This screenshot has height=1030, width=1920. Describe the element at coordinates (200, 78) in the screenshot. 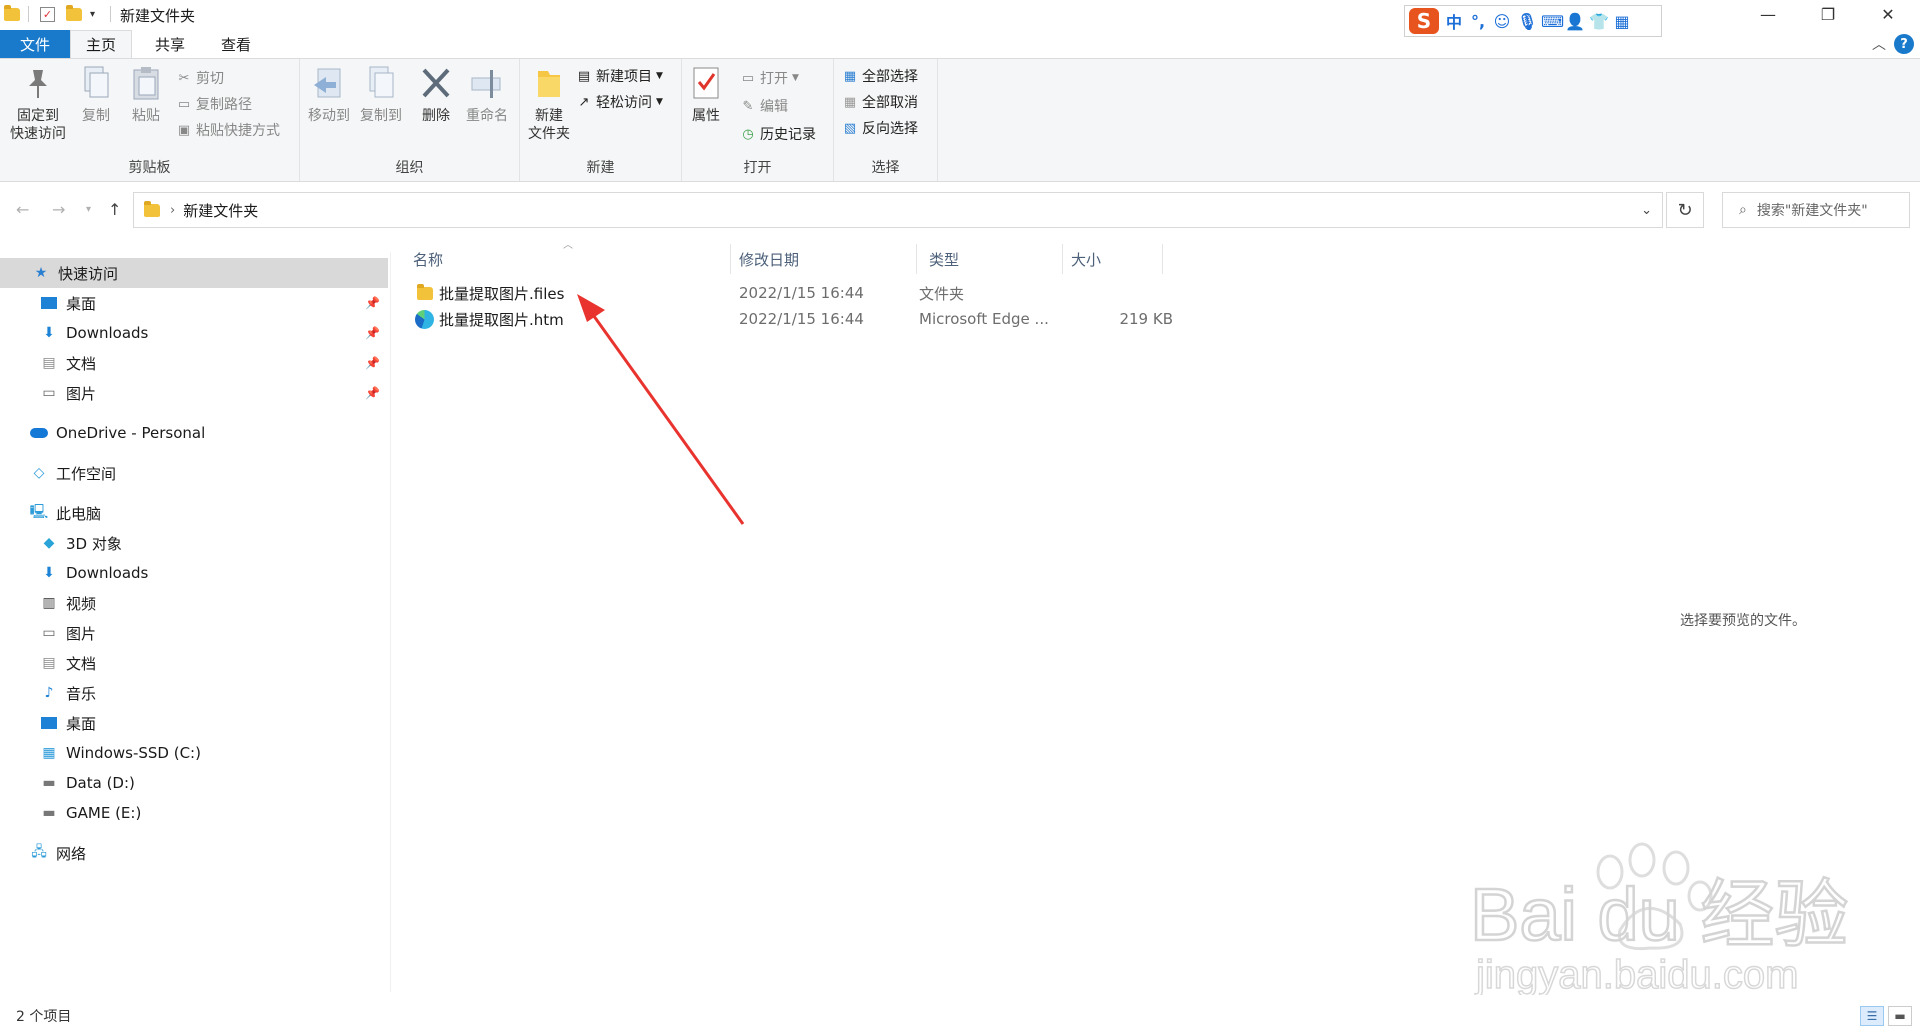

I see `cut-button: ✂ 剪切` at that location.